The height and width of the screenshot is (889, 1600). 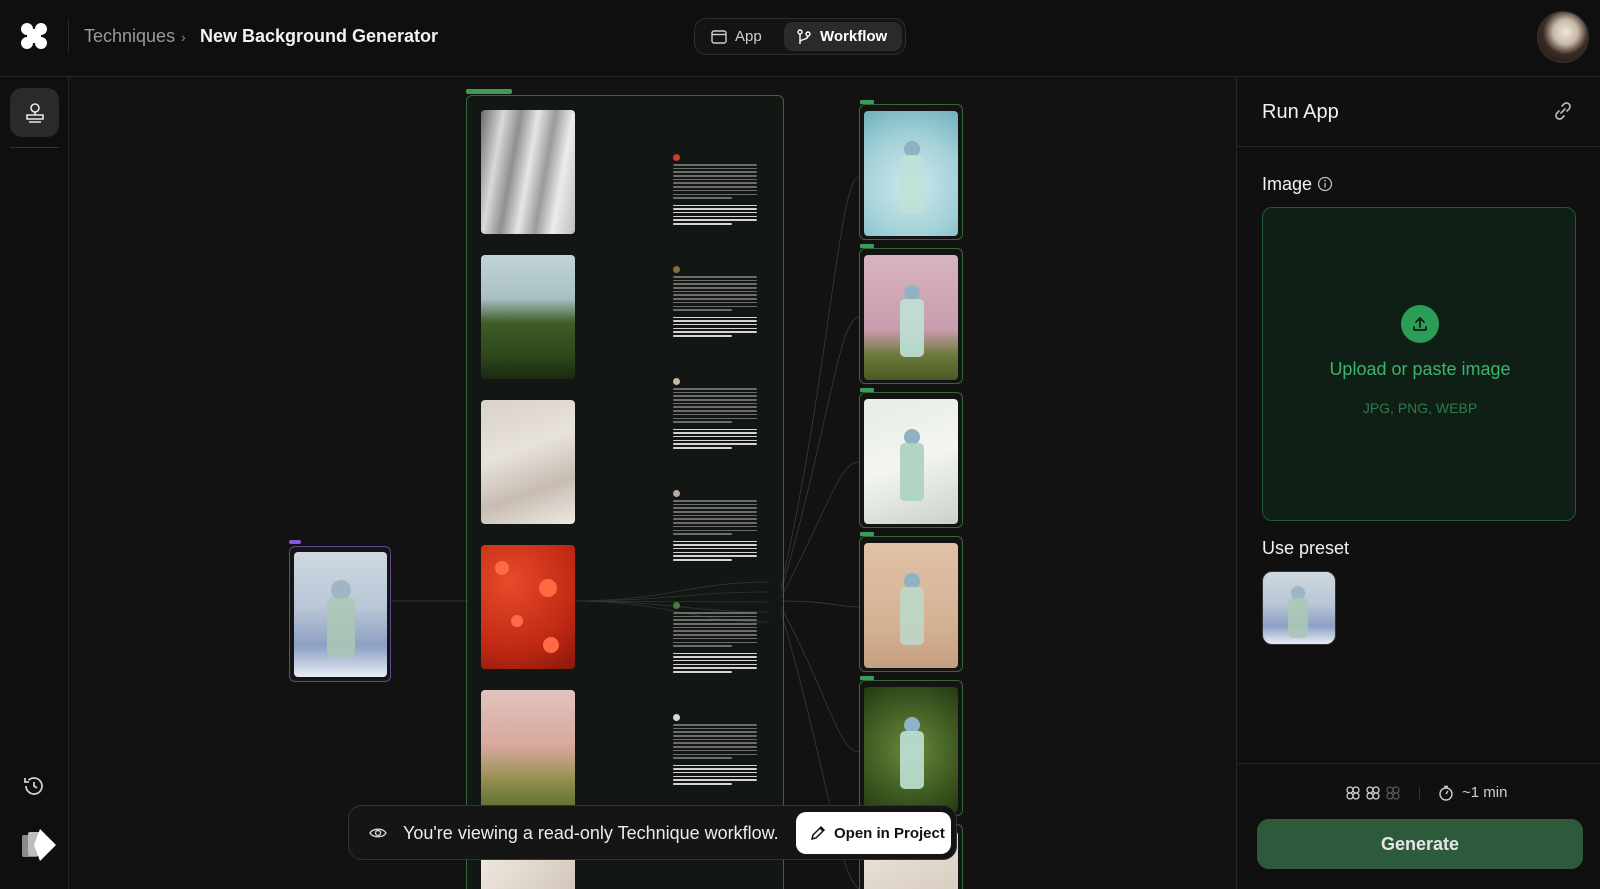 I want to click on credit-icon-dim, so click(x=1393, y=792).